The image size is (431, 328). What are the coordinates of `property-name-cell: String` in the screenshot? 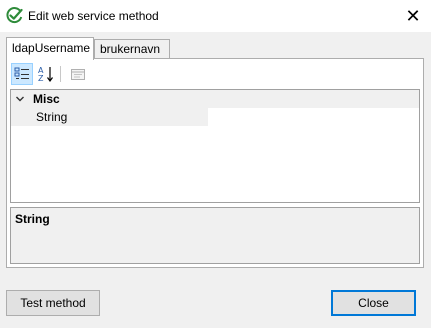 It's located at (119, 117).